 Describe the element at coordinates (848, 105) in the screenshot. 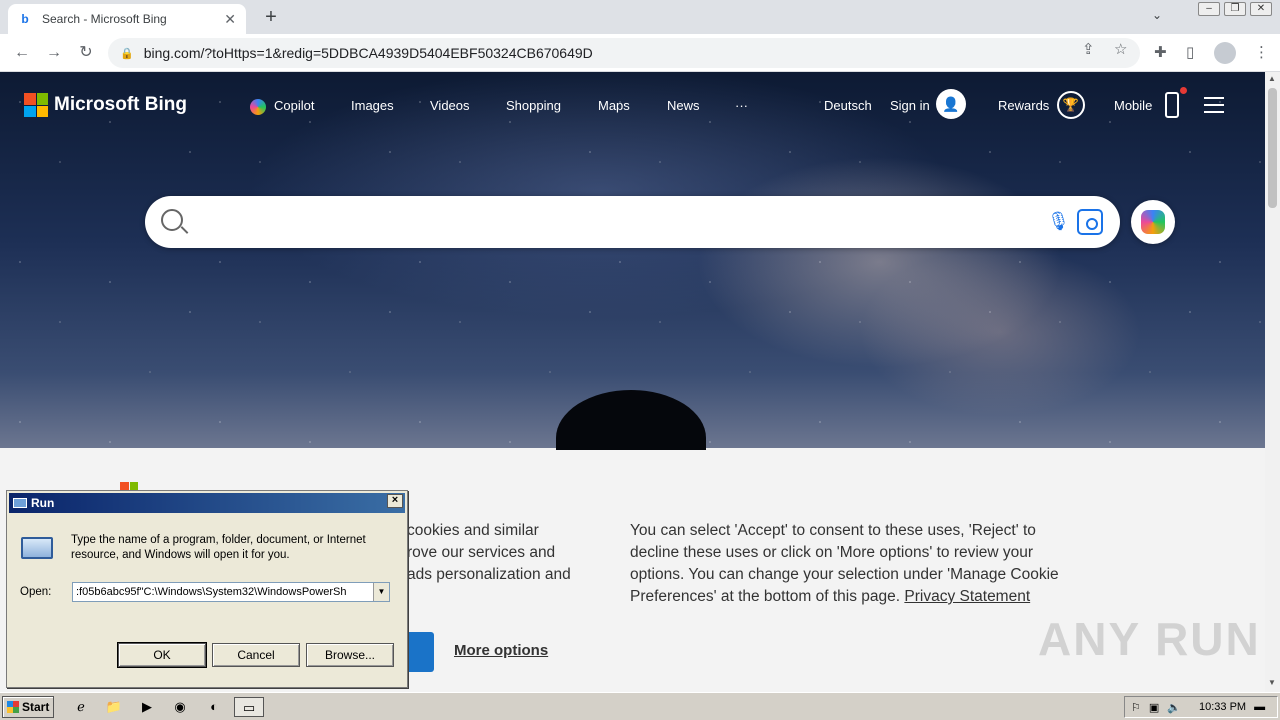

I see `language-link: Deutsch` at that location.